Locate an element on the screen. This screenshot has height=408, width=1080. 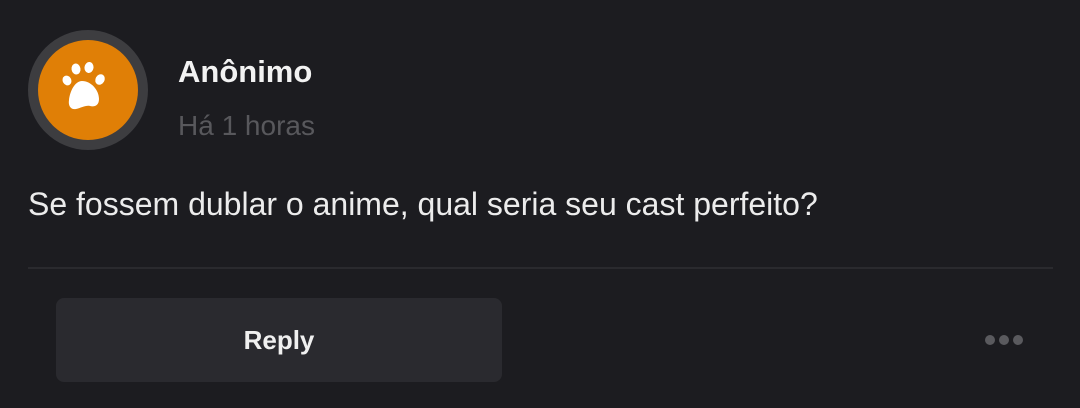
divider is located at coordinates (540, 268).